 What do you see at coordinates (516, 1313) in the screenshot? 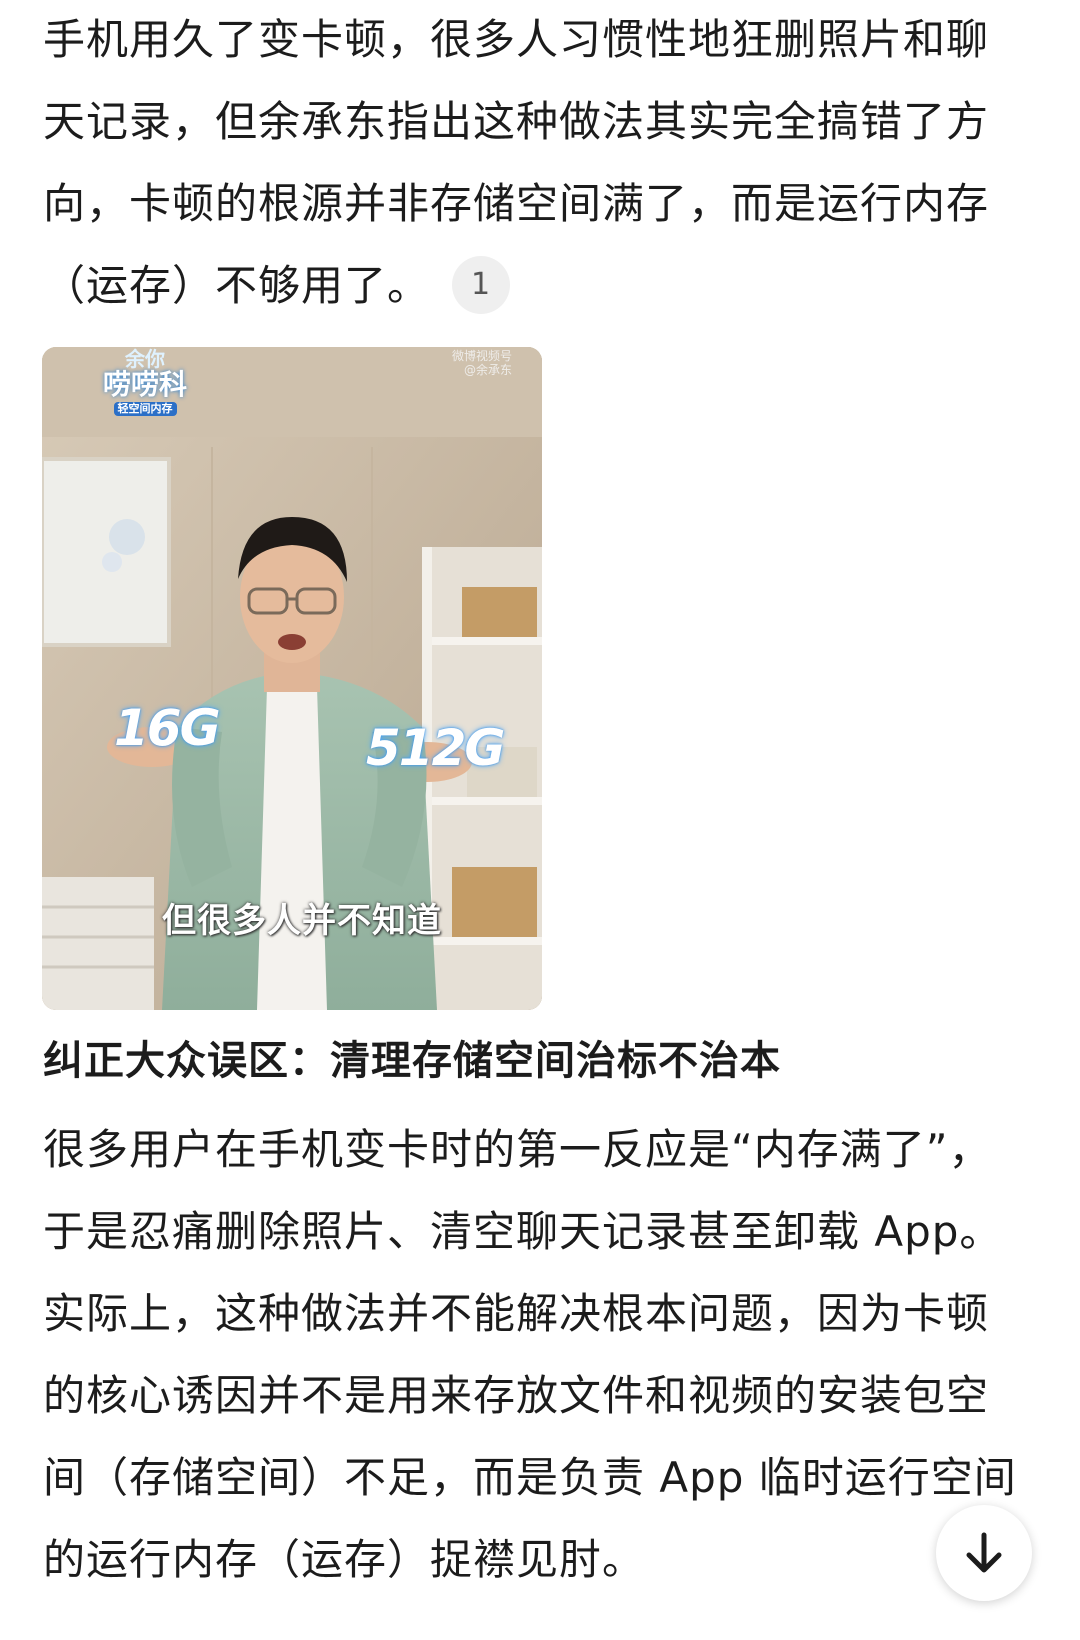
I see `paragraph-line: 实际上，这种做法并不能解决根本问题，因为卡顿` at bounding box center [516, 1313].